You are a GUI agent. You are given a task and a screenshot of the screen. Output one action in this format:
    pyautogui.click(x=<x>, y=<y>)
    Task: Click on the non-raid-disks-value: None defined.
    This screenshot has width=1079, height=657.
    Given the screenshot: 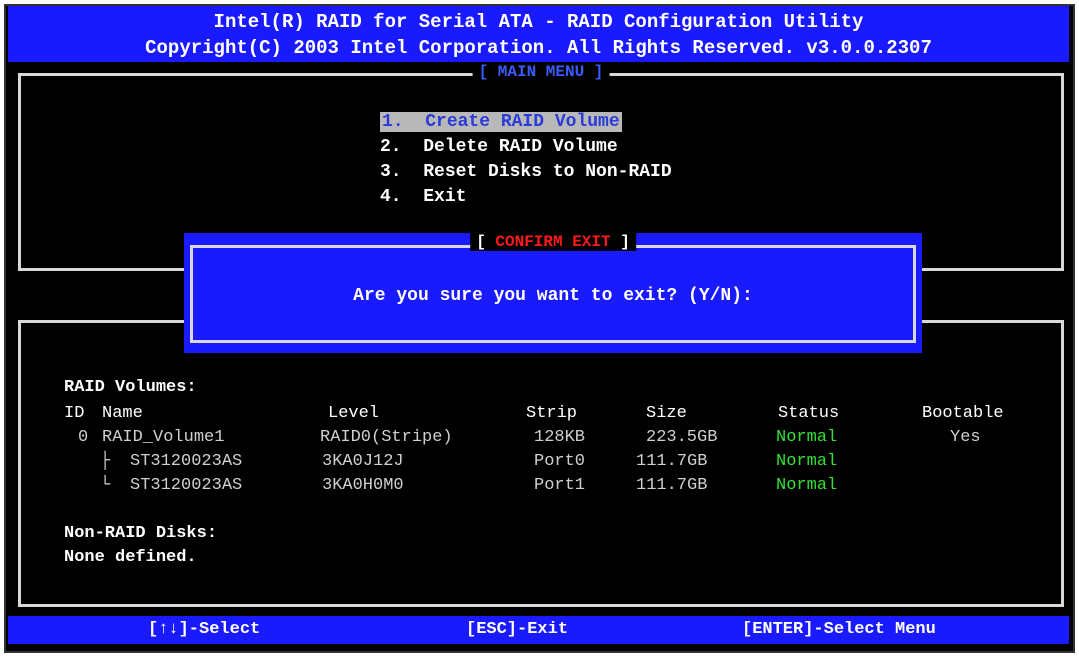 What is the action you would take?
    pyautogui.click(x=130, y=557)
    